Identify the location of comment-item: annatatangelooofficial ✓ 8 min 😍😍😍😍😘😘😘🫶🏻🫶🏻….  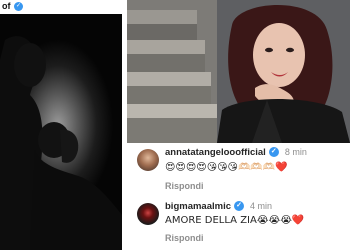
(238, 170).